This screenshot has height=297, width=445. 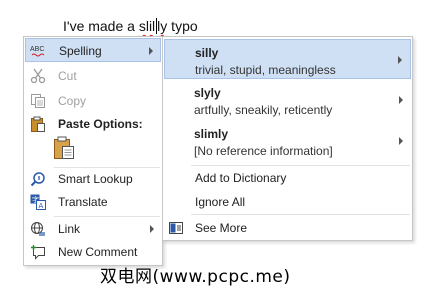 I want to click on menu-item-label: Cut, so click(x=67, y=76).